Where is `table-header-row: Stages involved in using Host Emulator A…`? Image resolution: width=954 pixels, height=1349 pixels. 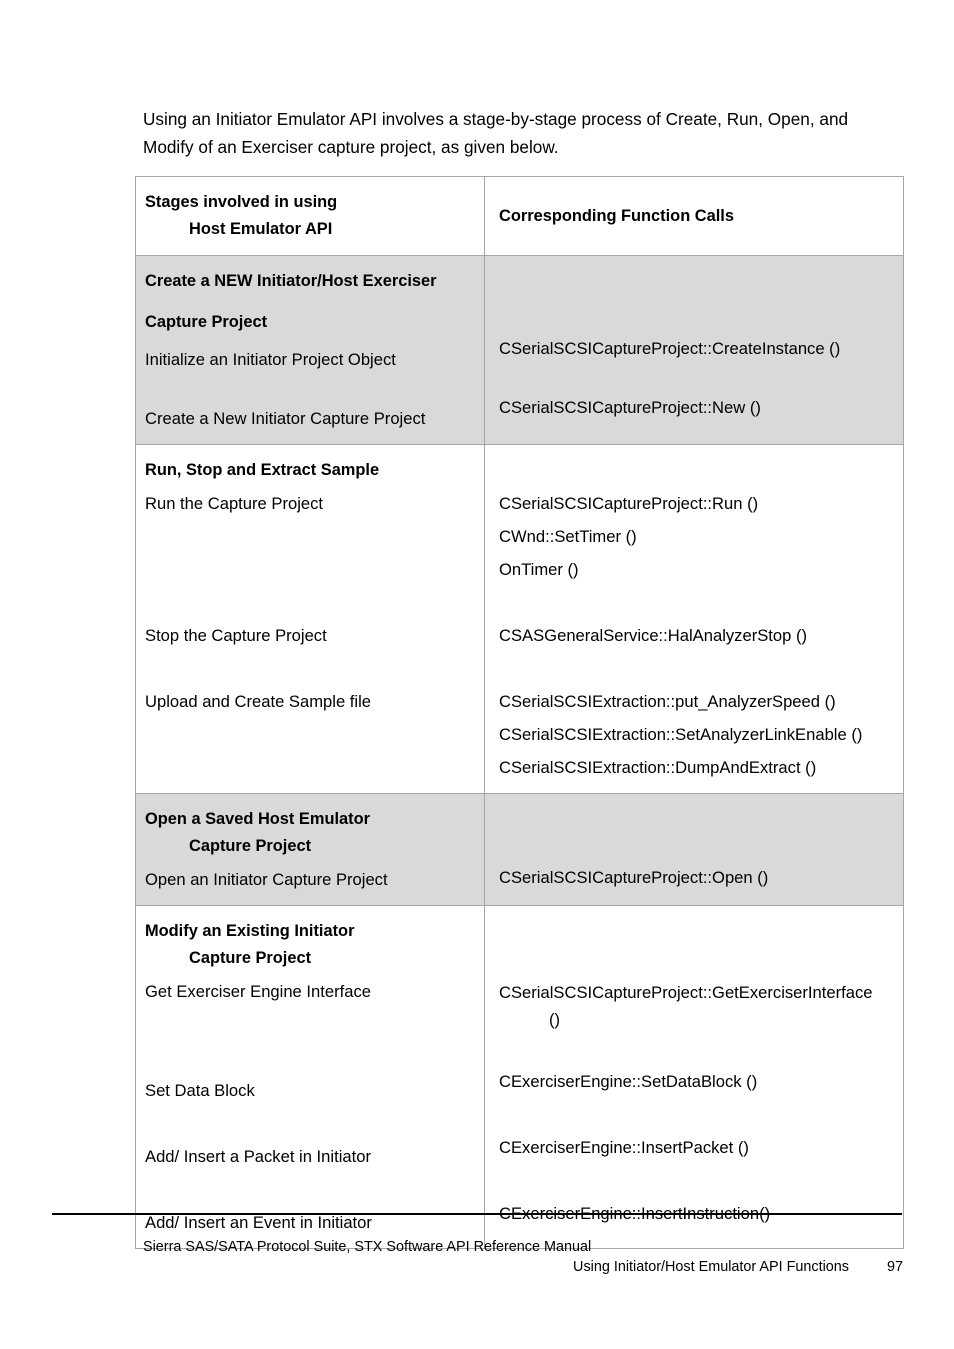 table-header-row: Stages involved in using Host Emulator A… is located at coordinates (519, 216).